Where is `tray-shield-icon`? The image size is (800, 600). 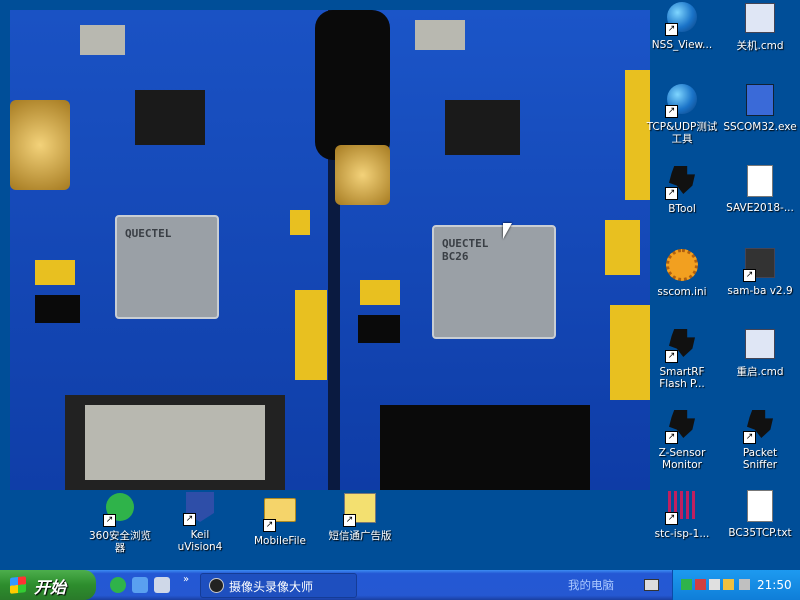
tray-shield-icon is located at coordinates (728, 584).